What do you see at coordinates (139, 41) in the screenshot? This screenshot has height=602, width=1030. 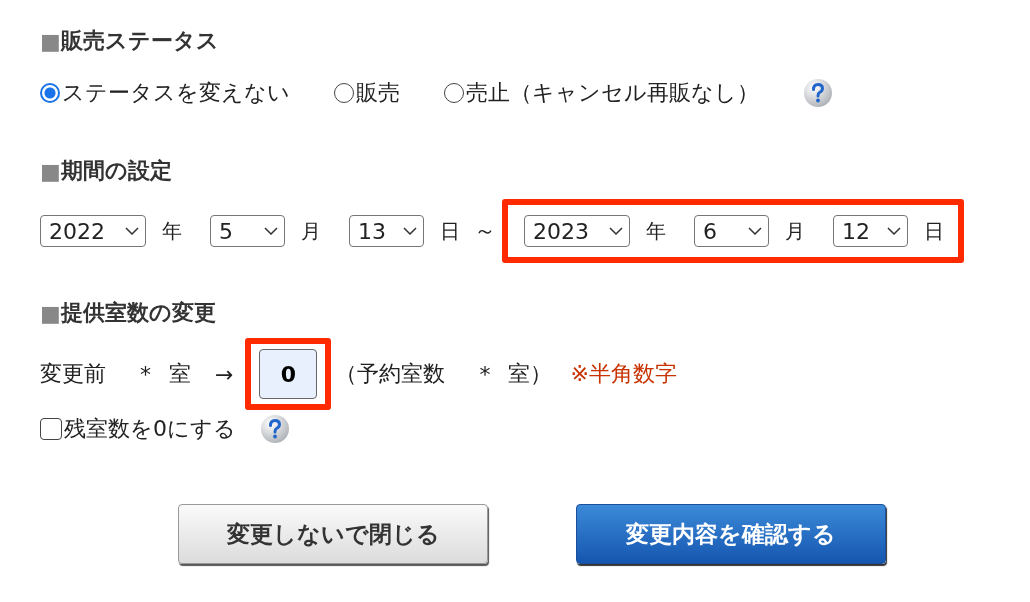 I see `section-heading: 販売ステータス` at bounding box center [139, 41].